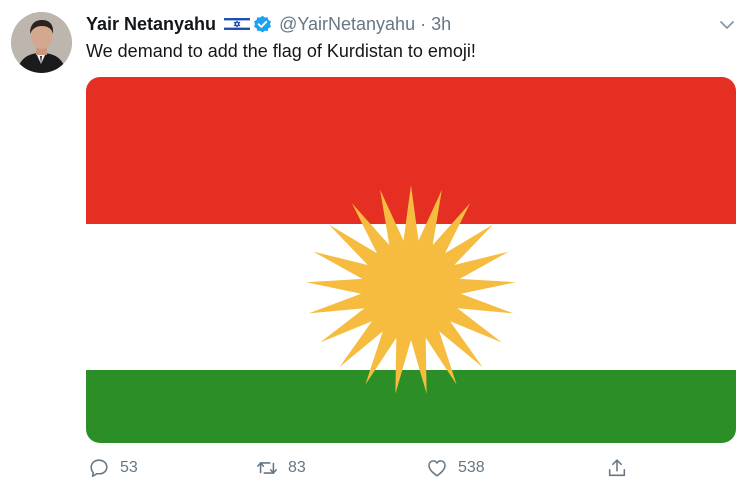 Image resolution: width=750 pixels, height=490 pixels. I want to click on retweet-button: 83, so click(281, 468).